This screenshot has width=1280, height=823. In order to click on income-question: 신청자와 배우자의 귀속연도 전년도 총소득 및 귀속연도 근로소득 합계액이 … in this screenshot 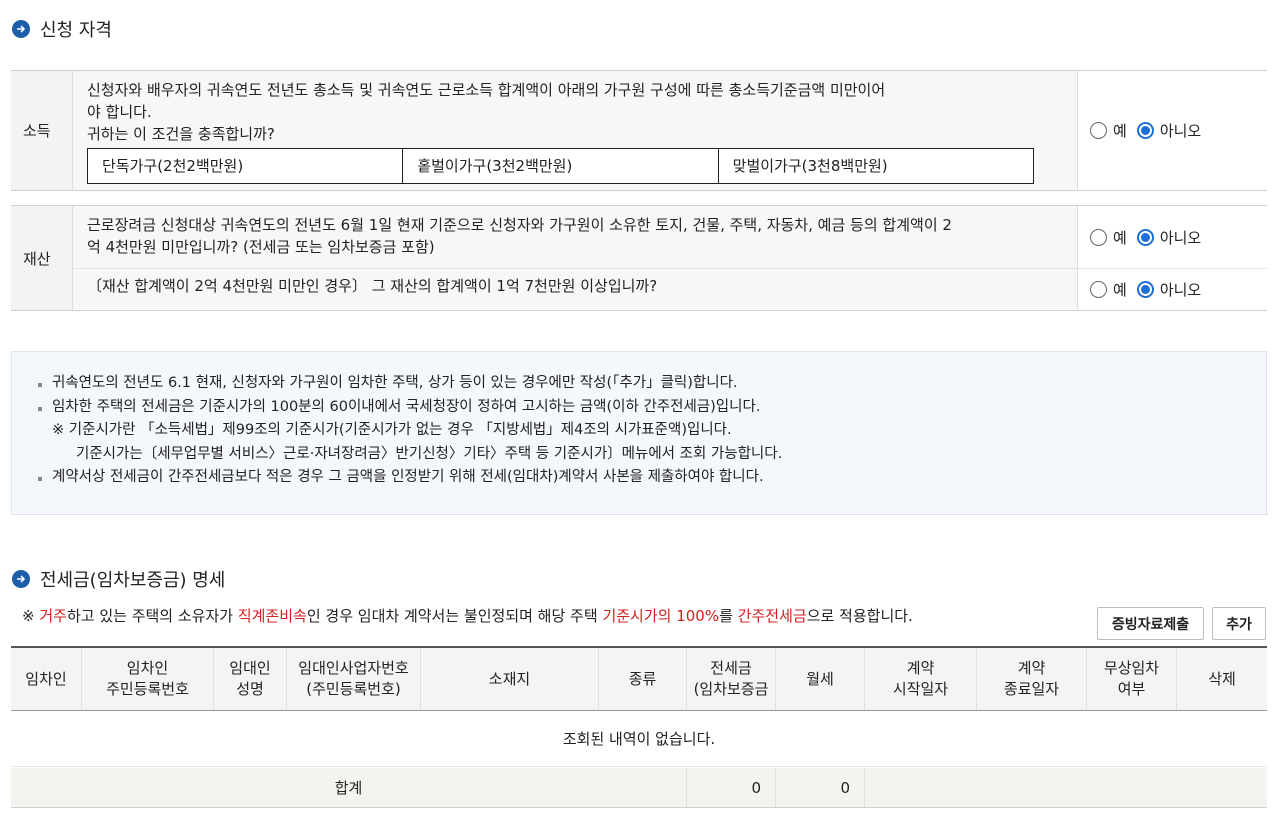, I will do `click(575, 130)`.